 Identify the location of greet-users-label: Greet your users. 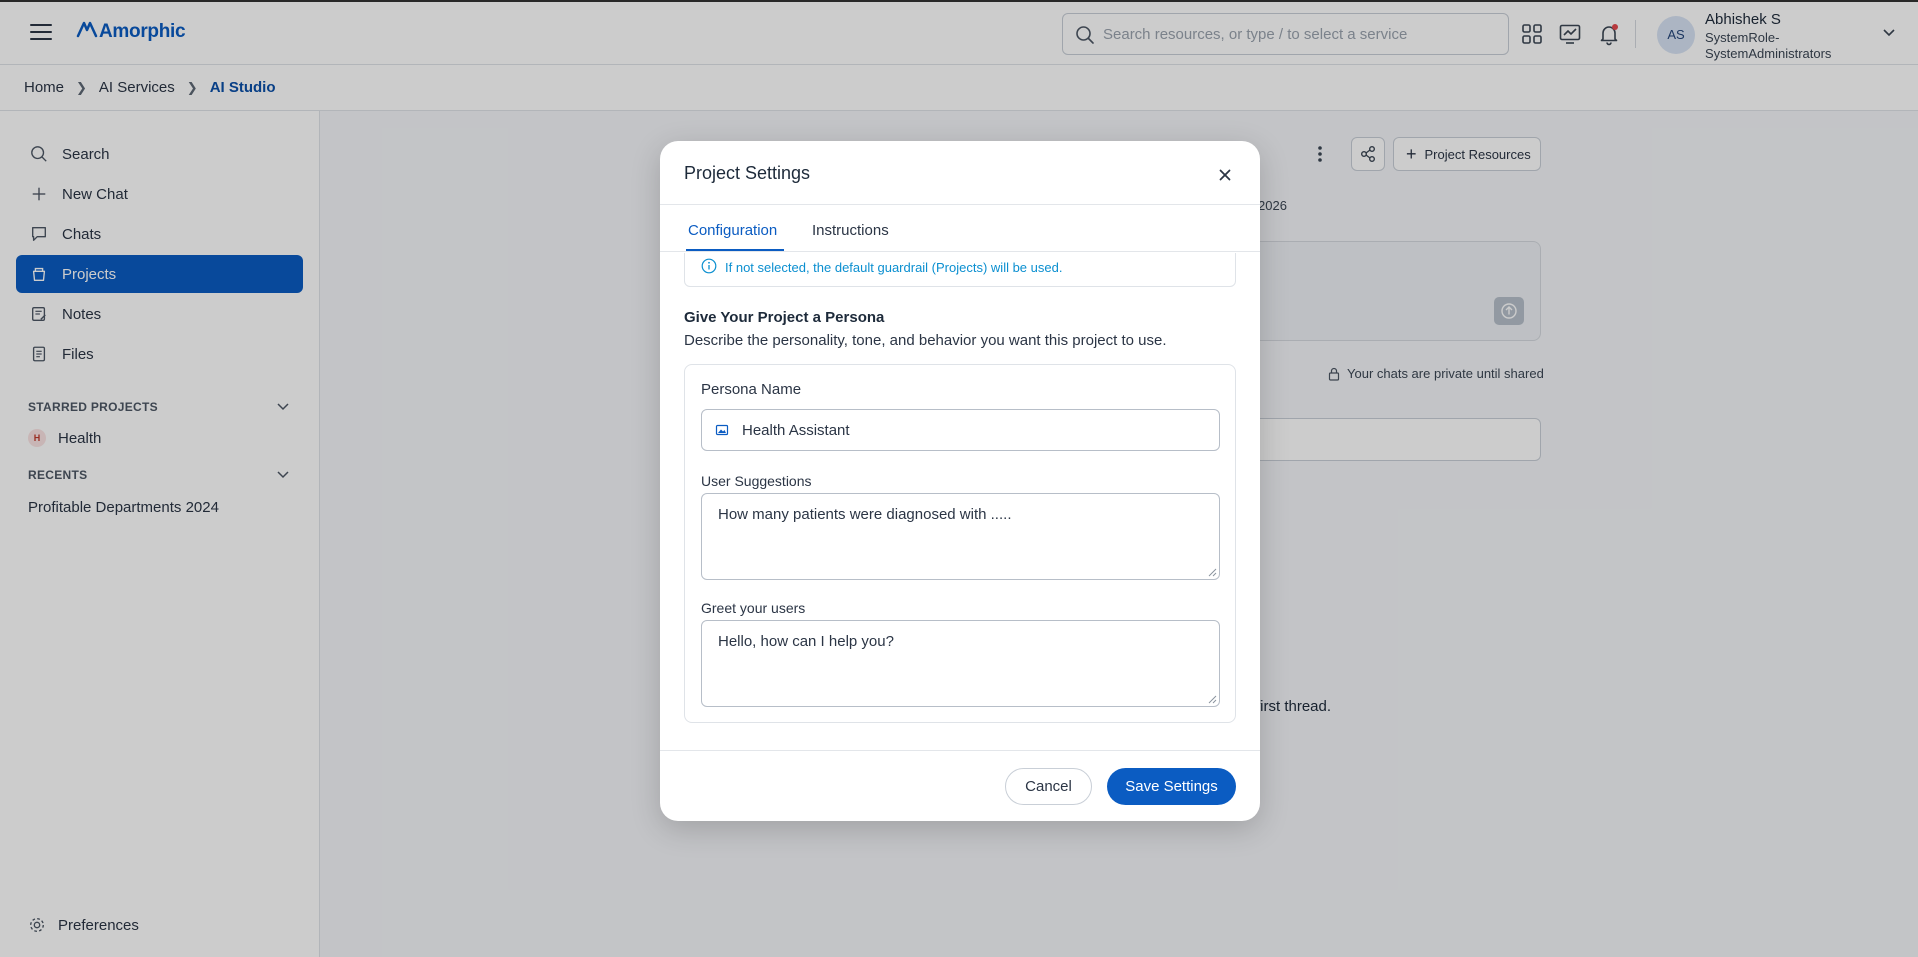
(753, 608).